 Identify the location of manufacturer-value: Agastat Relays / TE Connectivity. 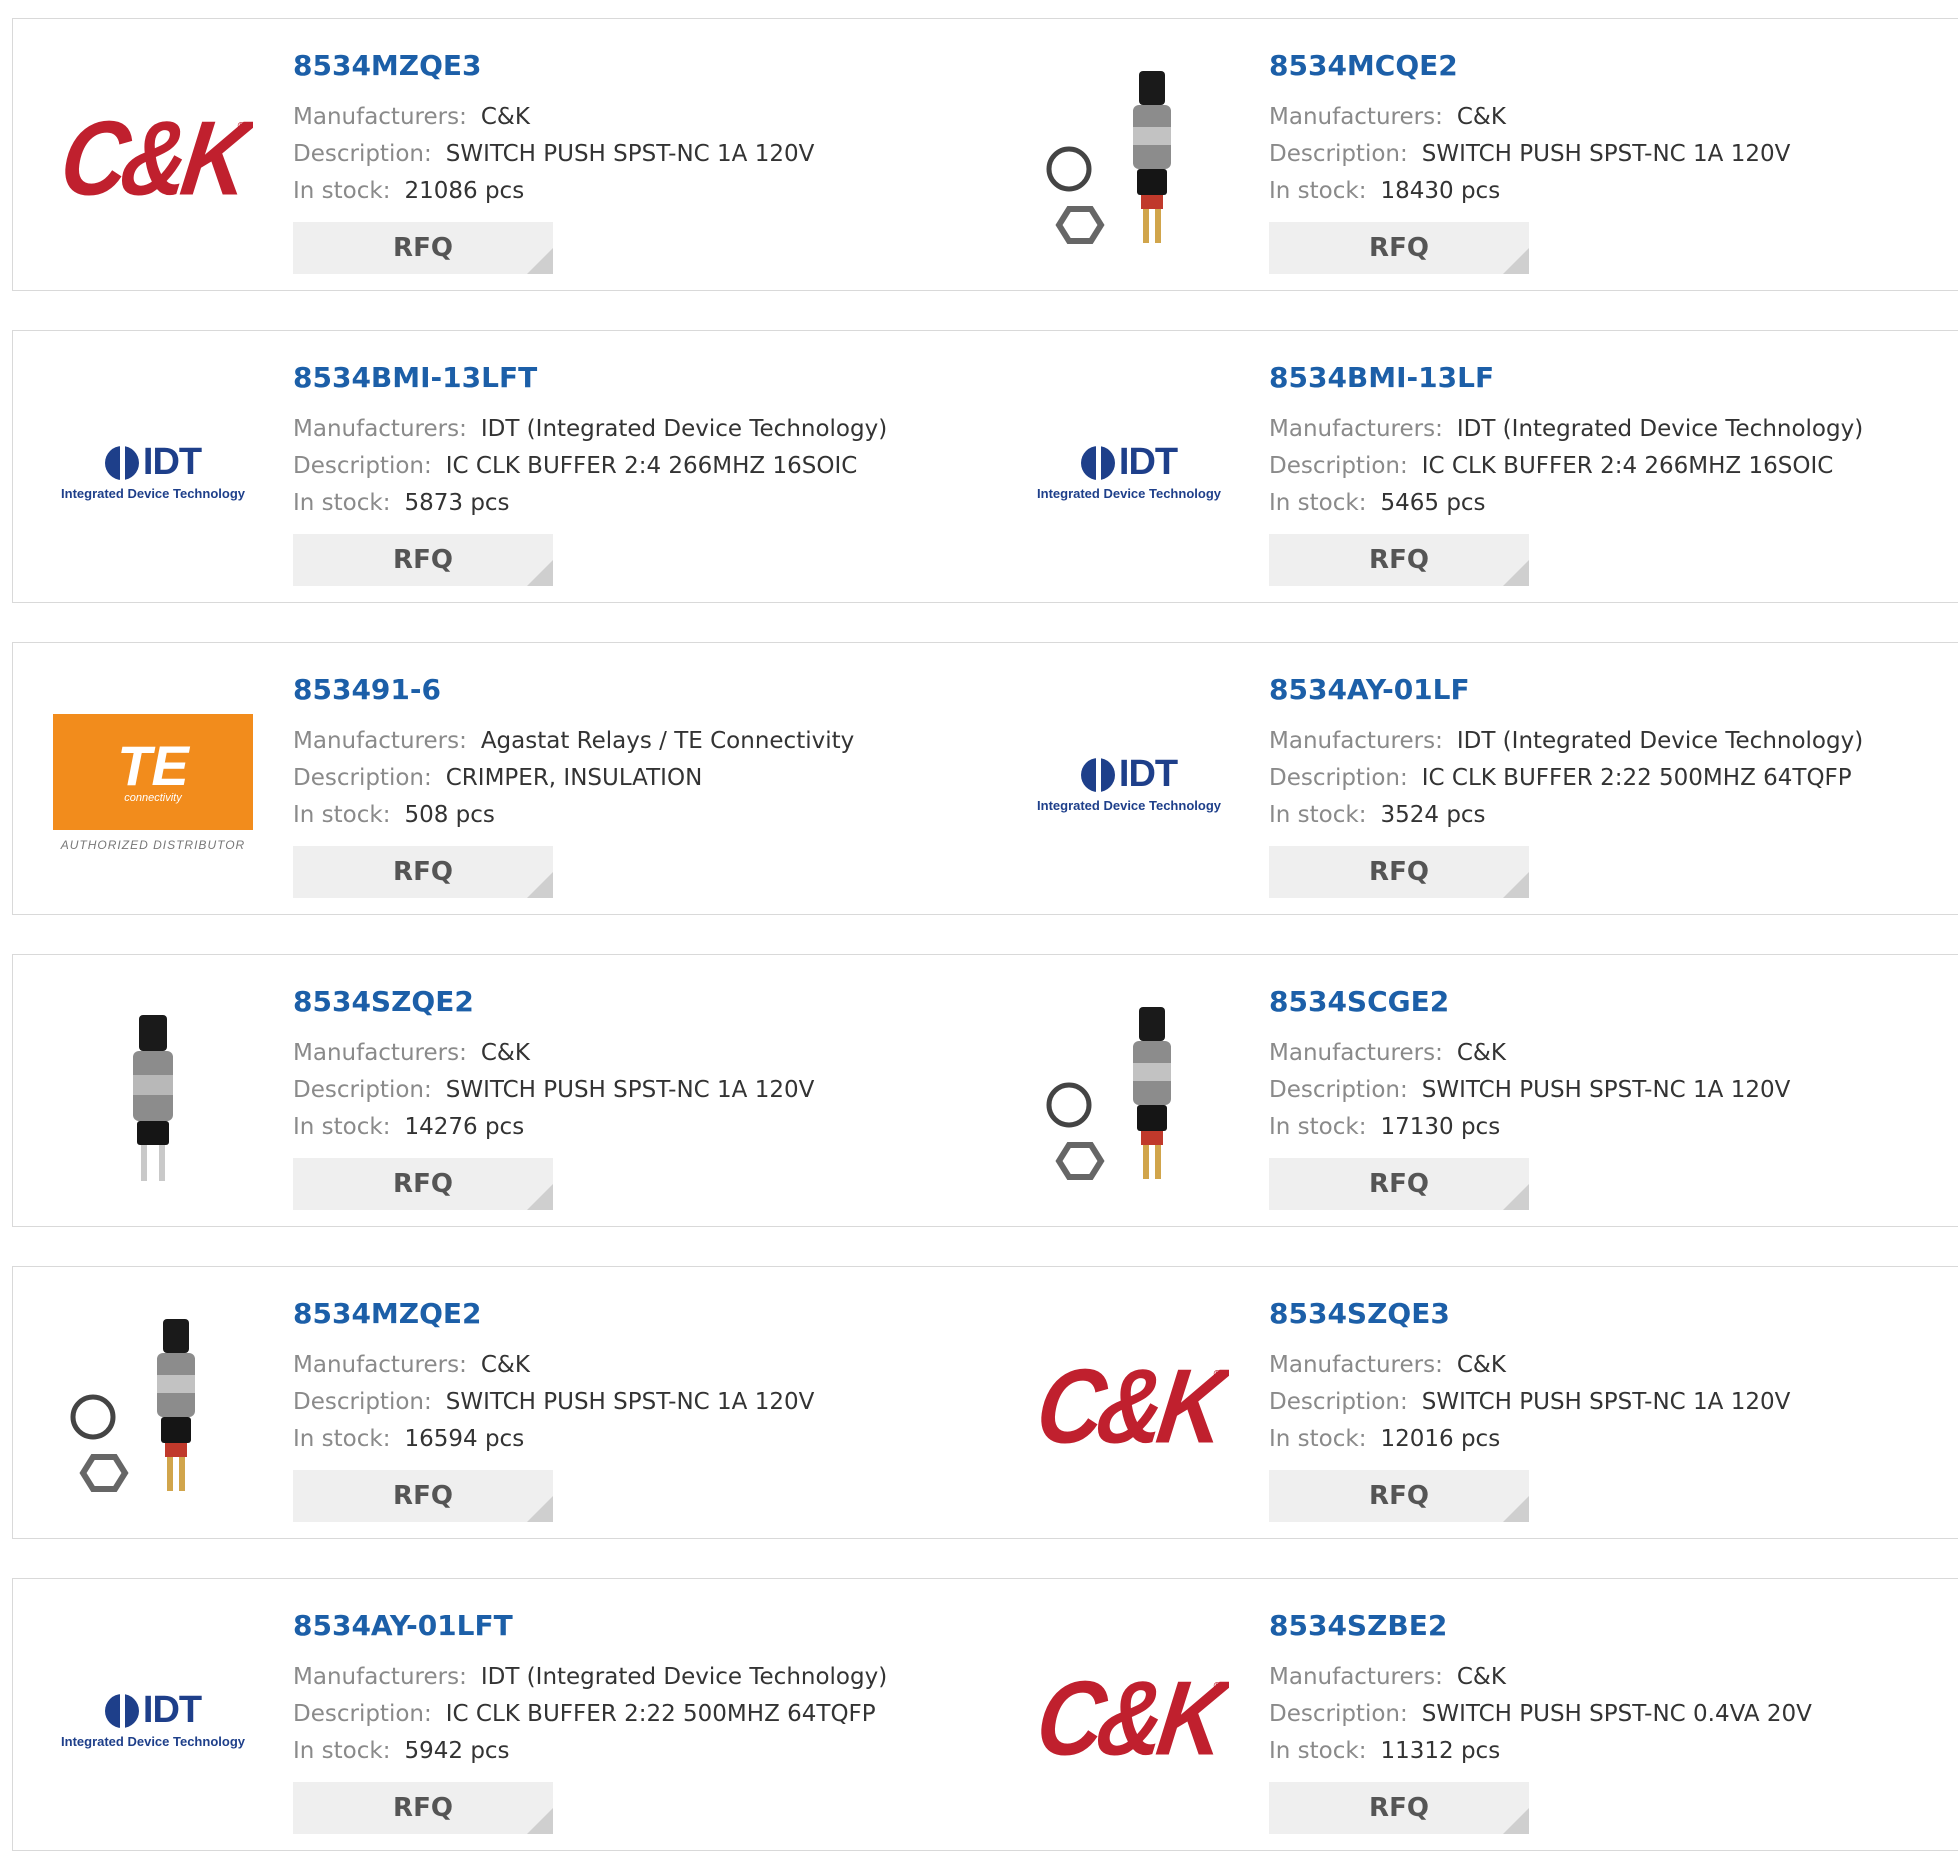
(667, 741).